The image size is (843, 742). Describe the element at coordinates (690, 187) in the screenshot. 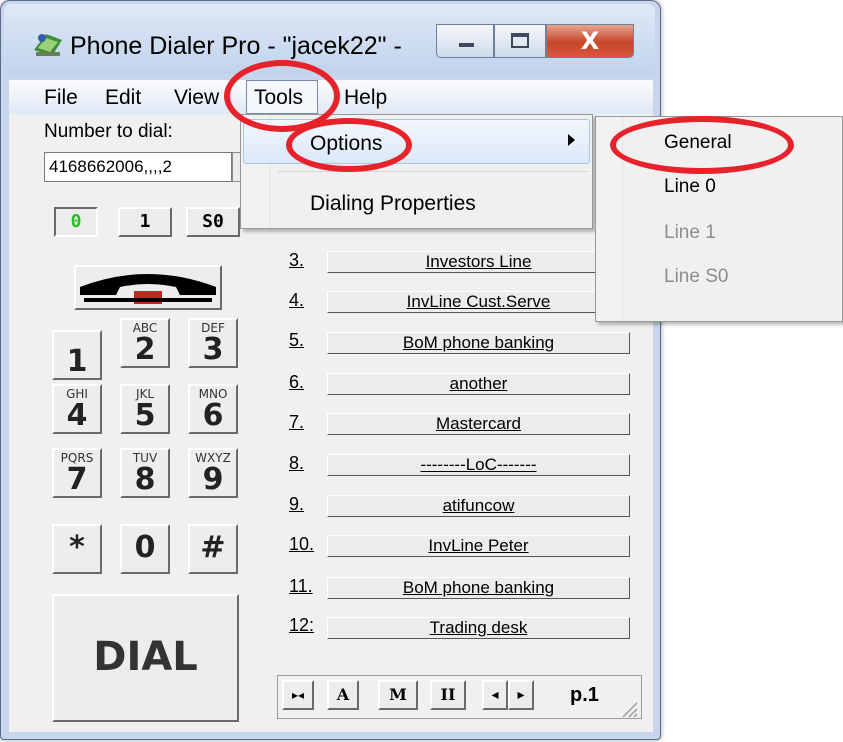

I see `submenu-item-line-0: Line 0` at that location.